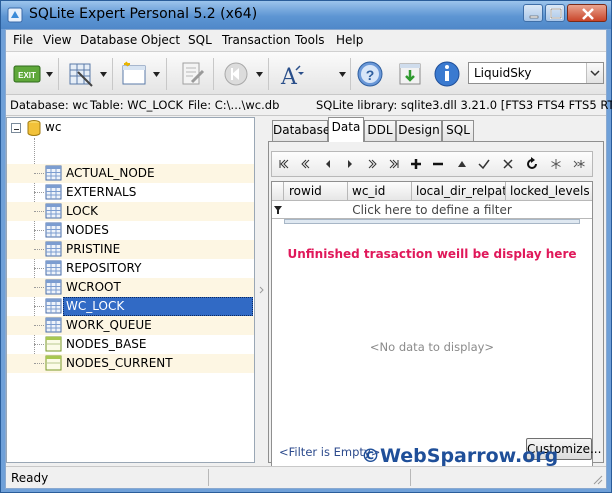 The height and width of the screenshot is (493, 612). I want to click on goto-bookmark-button, so click(580, 164).